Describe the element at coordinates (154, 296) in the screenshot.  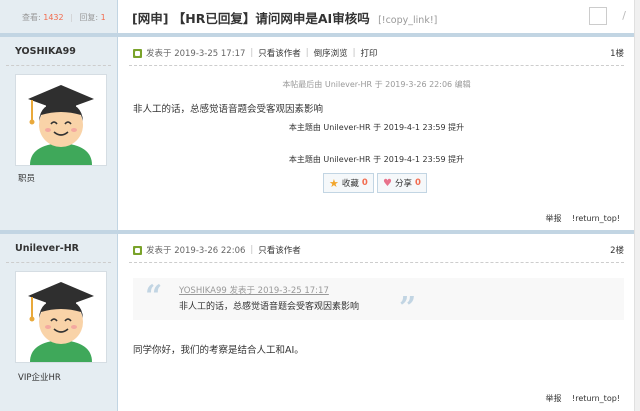
I see `quote-open-icon: “` at that location.